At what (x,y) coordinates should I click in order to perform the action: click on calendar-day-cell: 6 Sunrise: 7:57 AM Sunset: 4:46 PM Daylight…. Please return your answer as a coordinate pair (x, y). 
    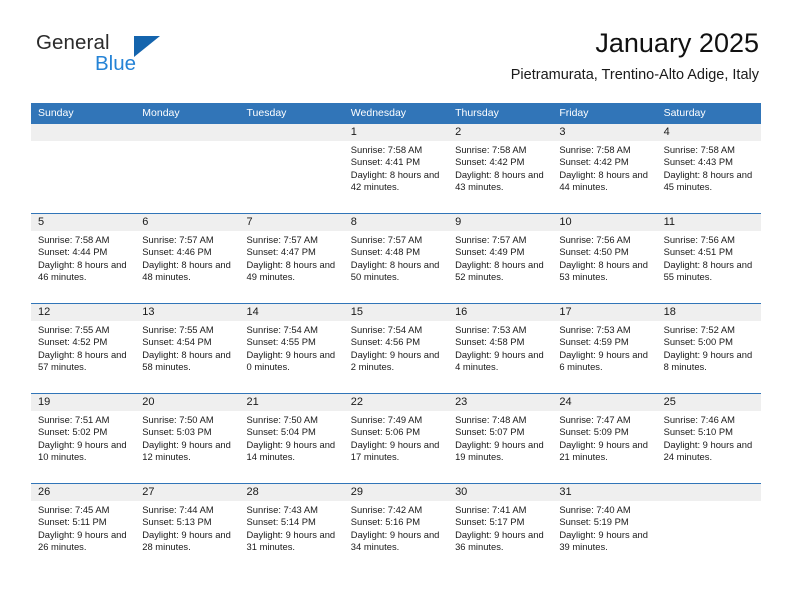
    Looking at the image, I should click on (187, 258).